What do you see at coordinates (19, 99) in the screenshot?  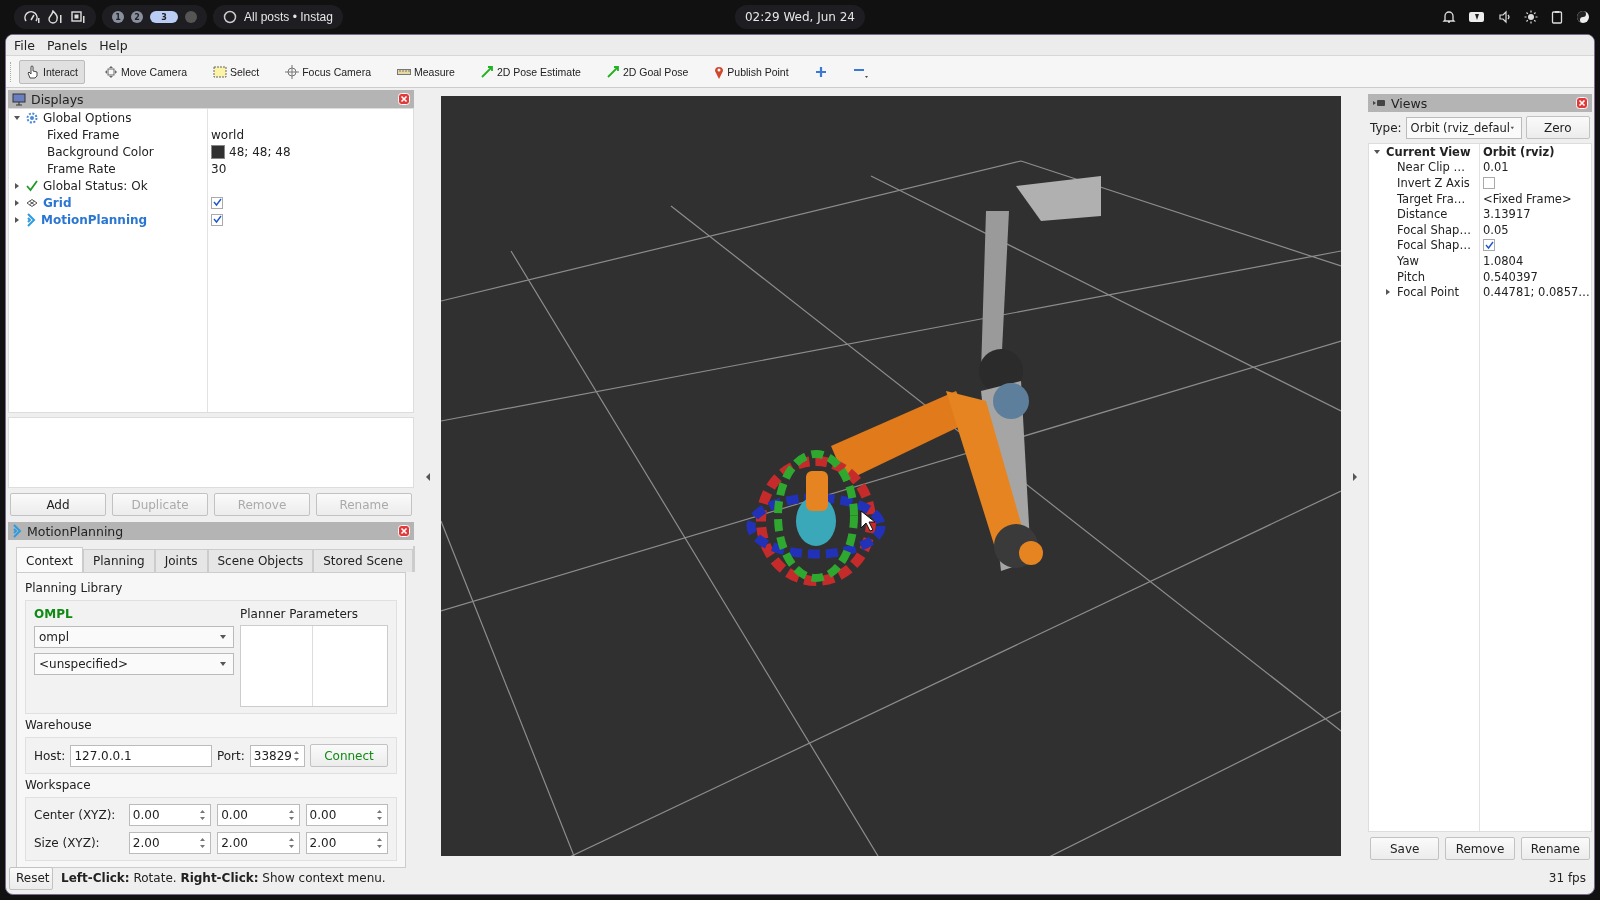 I see `monitor-icon` at bounding box center [19, 99].